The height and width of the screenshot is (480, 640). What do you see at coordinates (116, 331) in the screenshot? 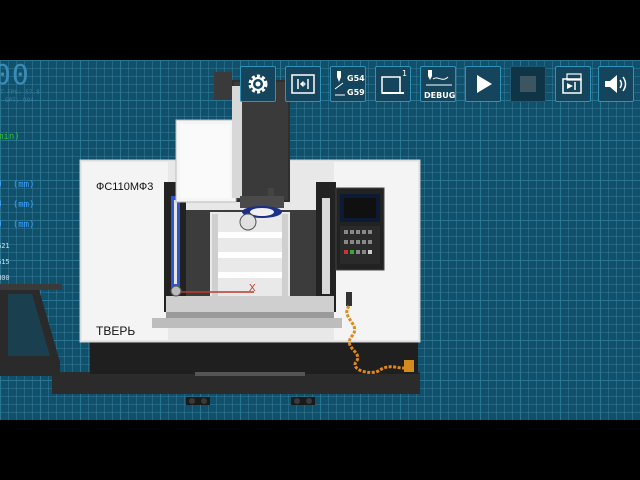
I see `machine-city-label: ТВЕРЬ` at bounding box center [116, 331].